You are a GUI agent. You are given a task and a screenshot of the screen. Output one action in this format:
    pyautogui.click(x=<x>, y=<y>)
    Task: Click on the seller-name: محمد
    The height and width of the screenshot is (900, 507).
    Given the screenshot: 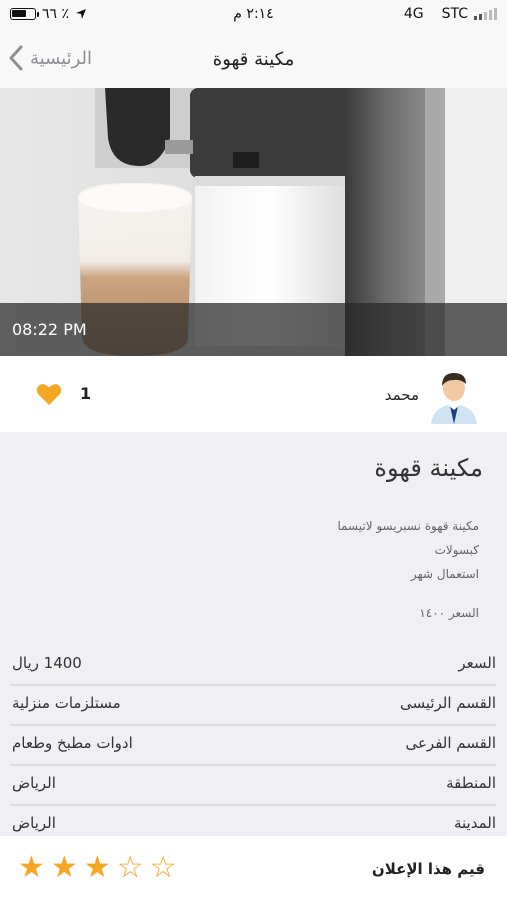 What is the action you would take?
    pyautogui.click(x=401, y=395)
    